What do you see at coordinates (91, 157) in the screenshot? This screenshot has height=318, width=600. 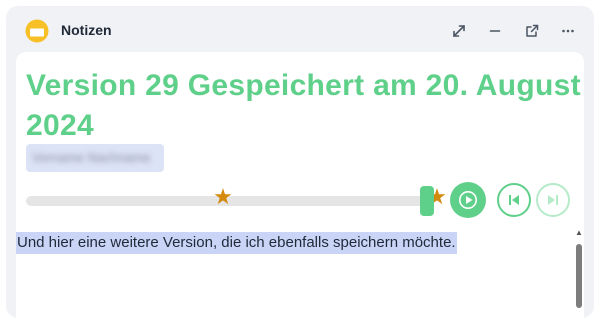 I see `author-name: Vorname Nachname` at bounding box center [91, 157].